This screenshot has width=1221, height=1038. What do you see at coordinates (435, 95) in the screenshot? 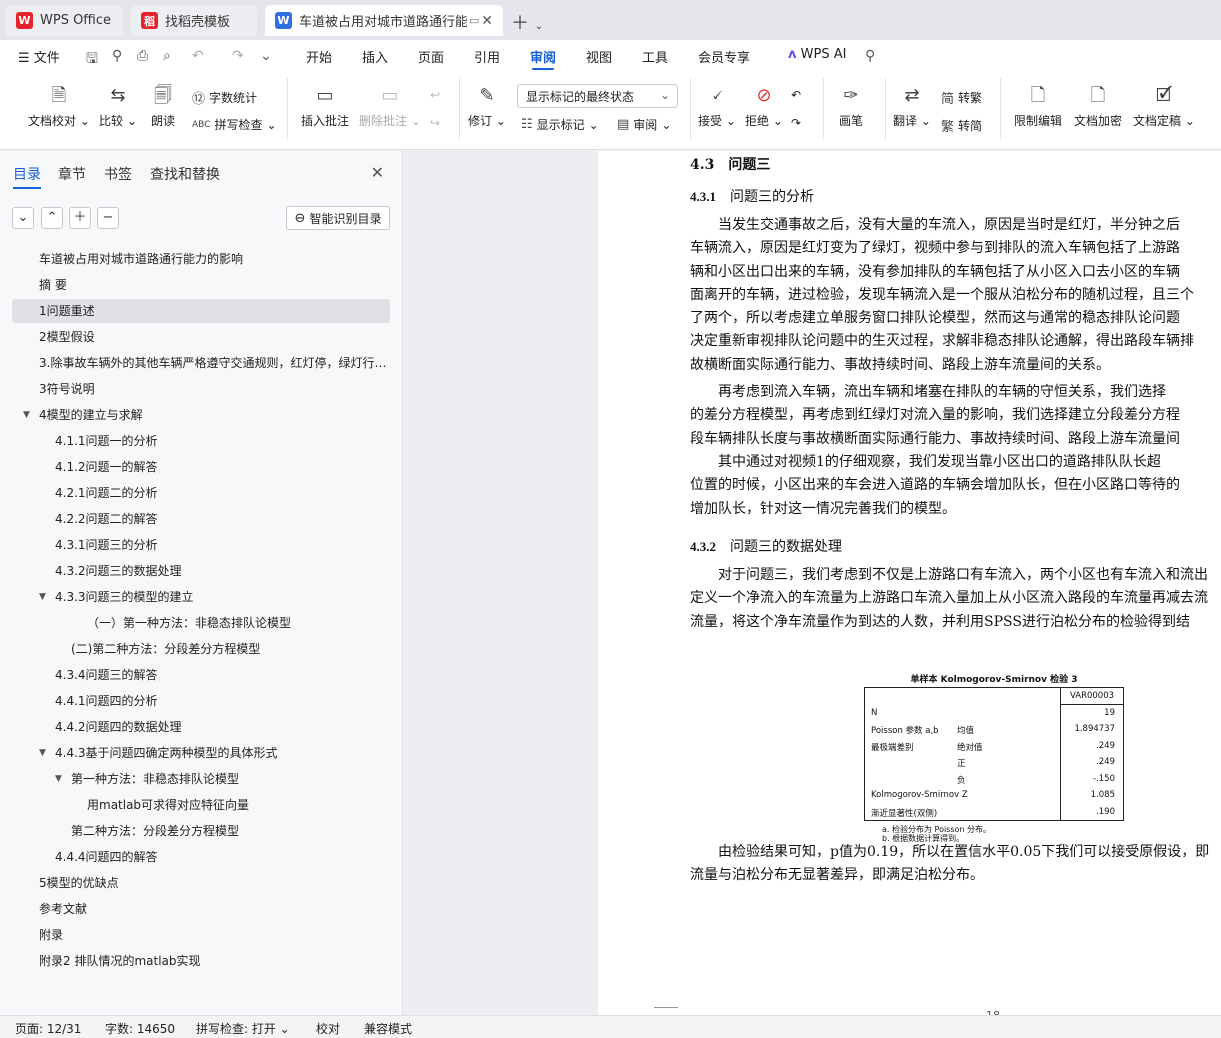
I see `prev-comment-icon: ↩` at bounding box center [435, 95].